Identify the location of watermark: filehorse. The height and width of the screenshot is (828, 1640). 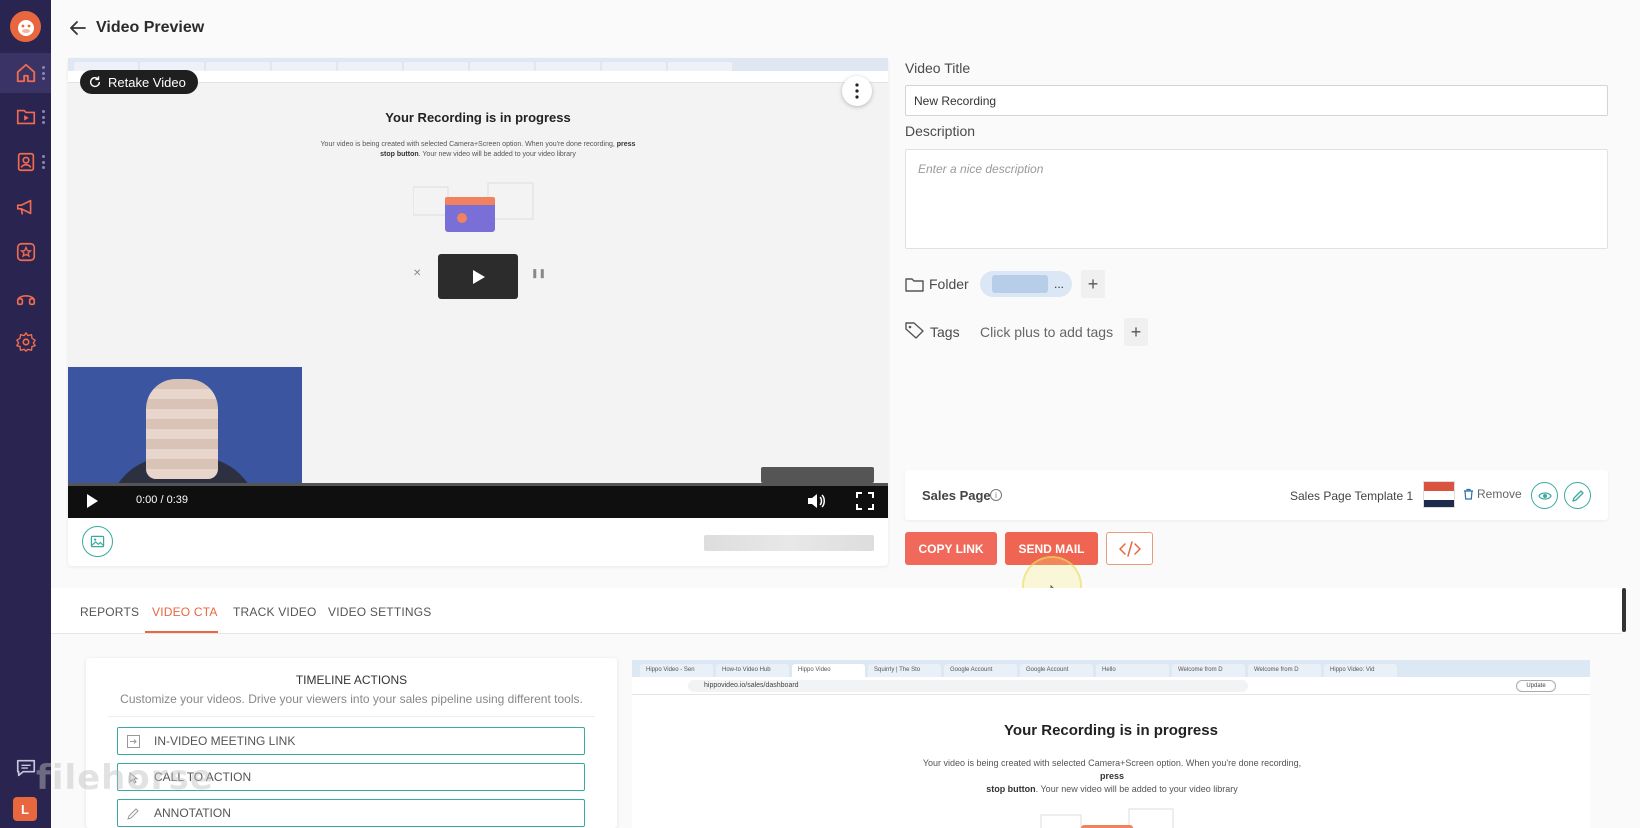
(125, 778).